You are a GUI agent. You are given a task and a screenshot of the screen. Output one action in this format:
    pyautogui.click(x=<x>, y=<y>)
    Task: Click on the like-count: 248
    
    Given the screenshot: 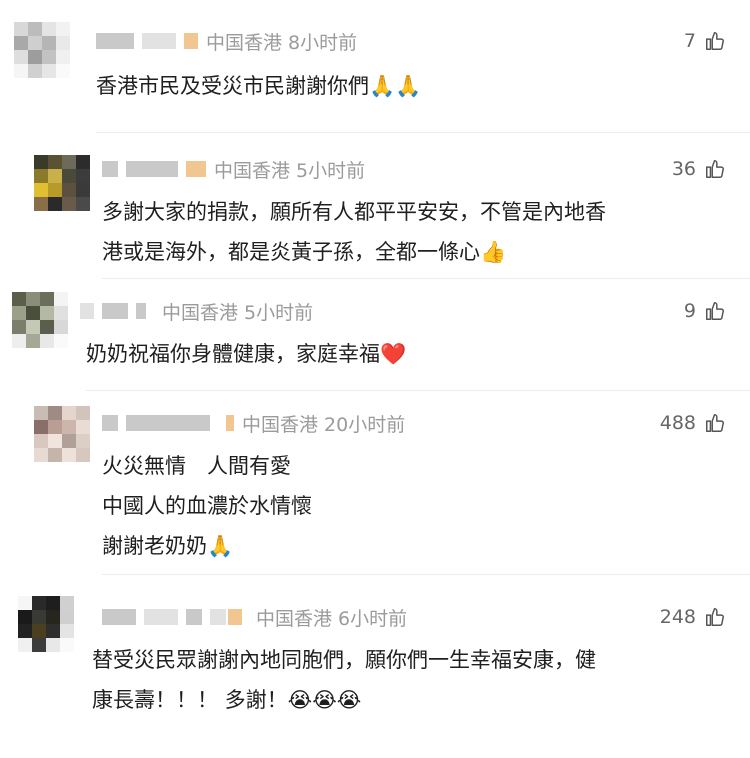 What is the action you would take?
    pyautogui.click(x=677, y=617)
    